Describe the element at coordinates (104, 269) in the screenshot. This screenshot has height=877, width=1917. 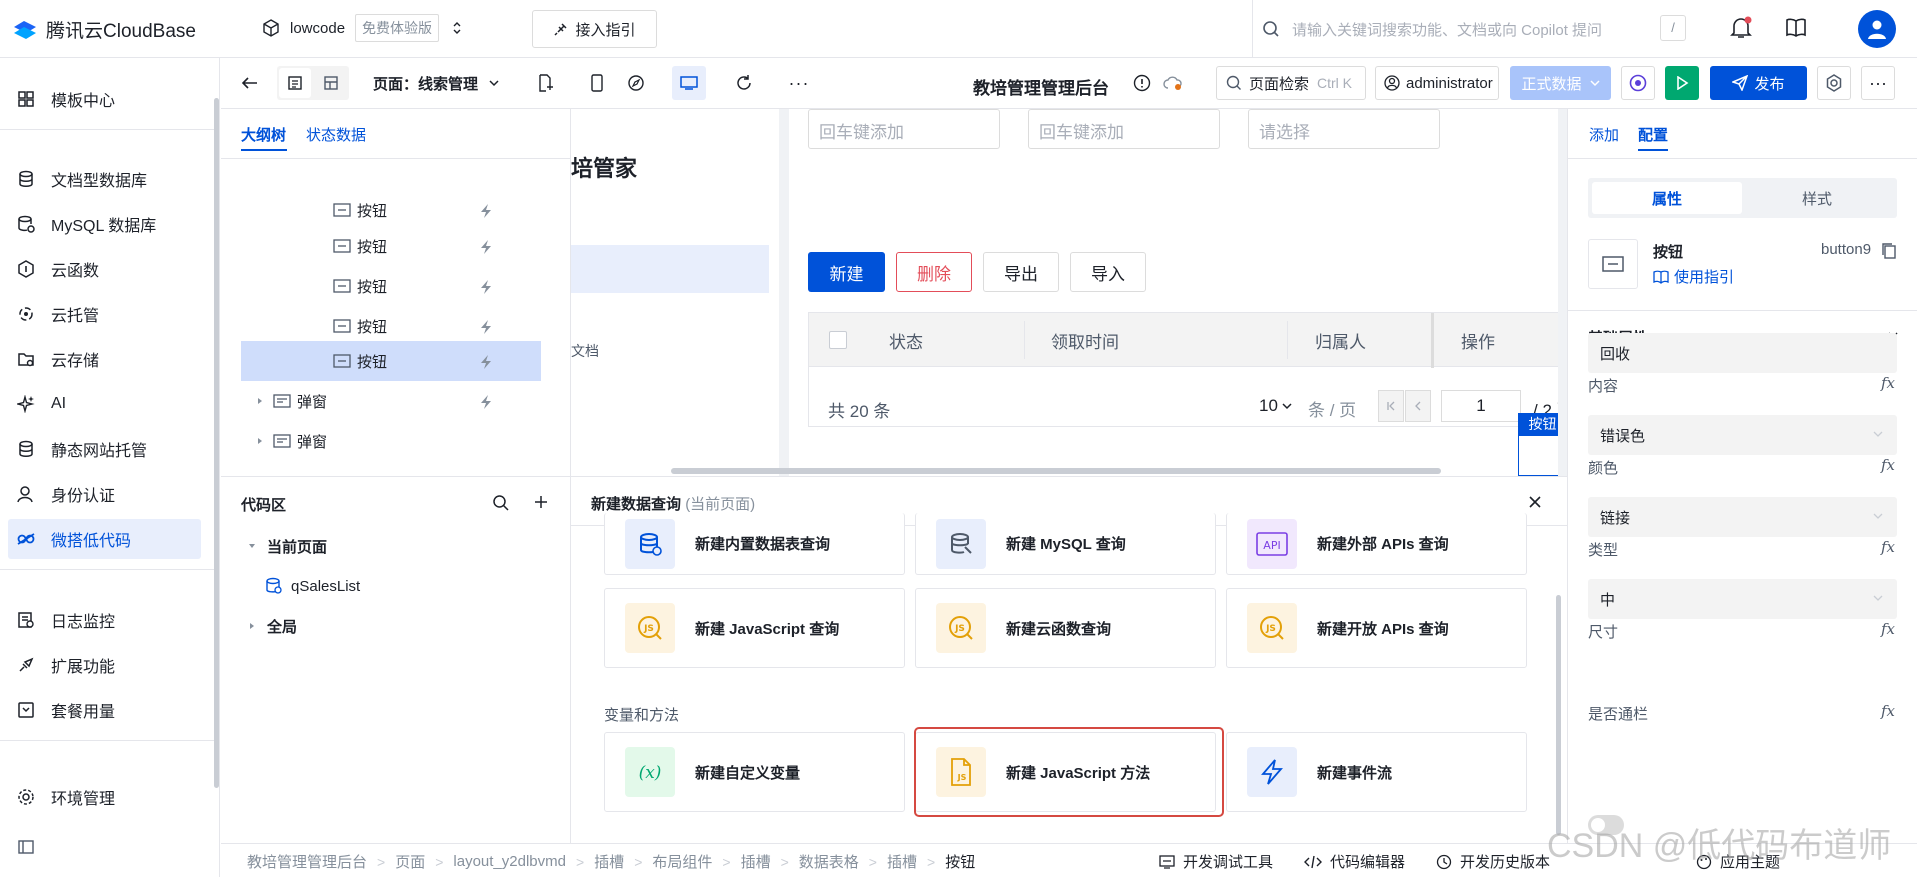
I see `nav-item-functions: 云函数` at that location.